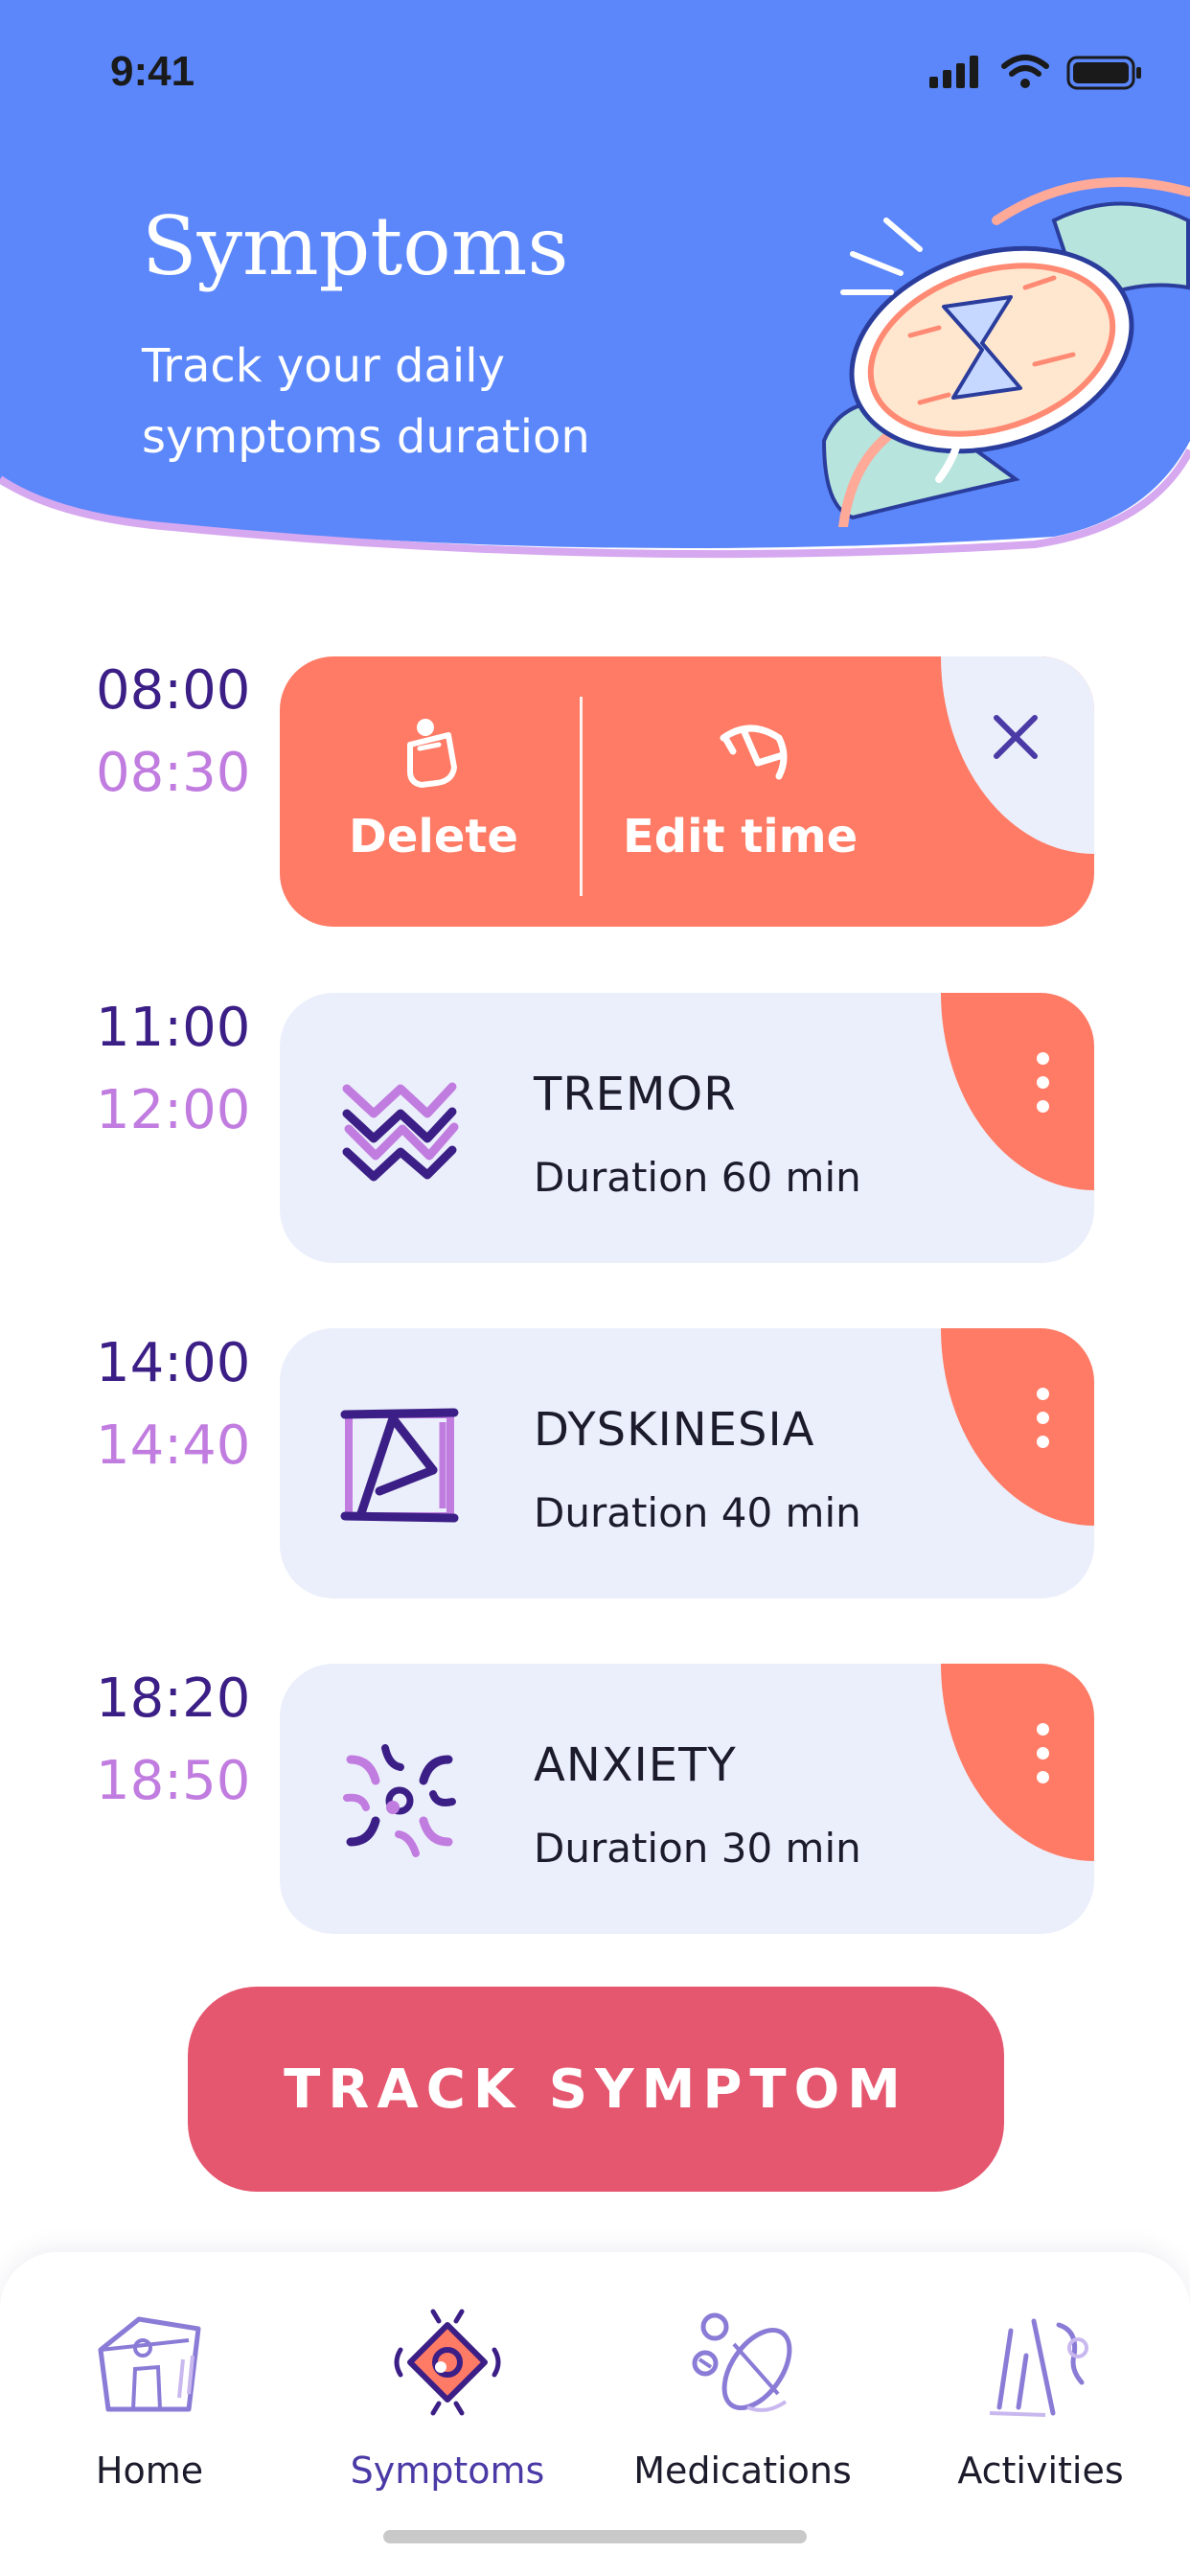  I want to click on page-subtitle: Track your daily symptoms duration, so click(366, 401).